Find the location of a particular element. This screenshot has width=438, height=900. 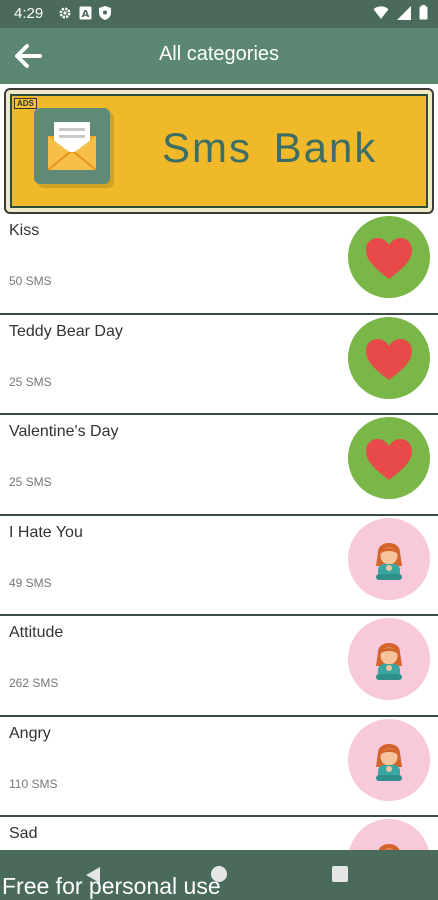

banner-title: Sms Bank is located at coordinates (270, 147).